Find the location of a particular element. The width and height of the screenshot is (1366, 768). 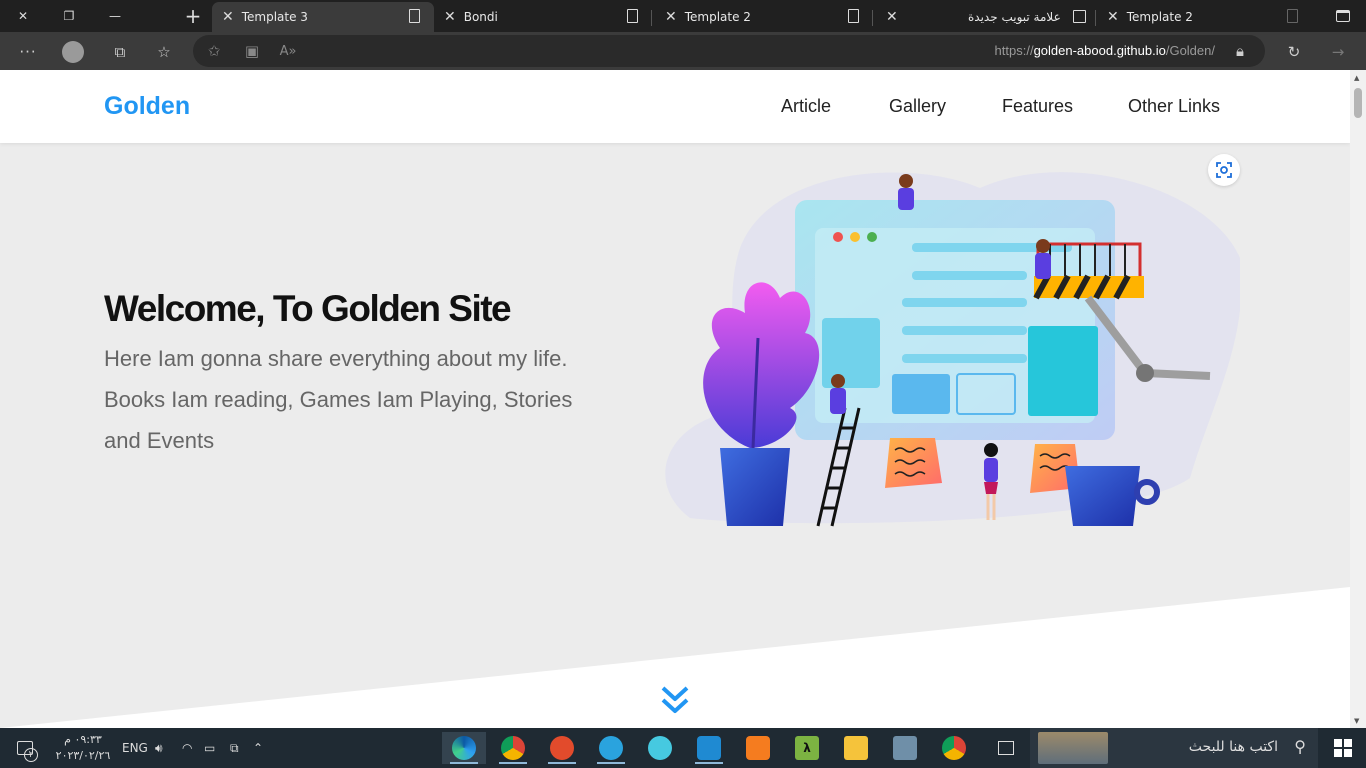

restore-icon: ❐ is located at coordinates (69, 16).